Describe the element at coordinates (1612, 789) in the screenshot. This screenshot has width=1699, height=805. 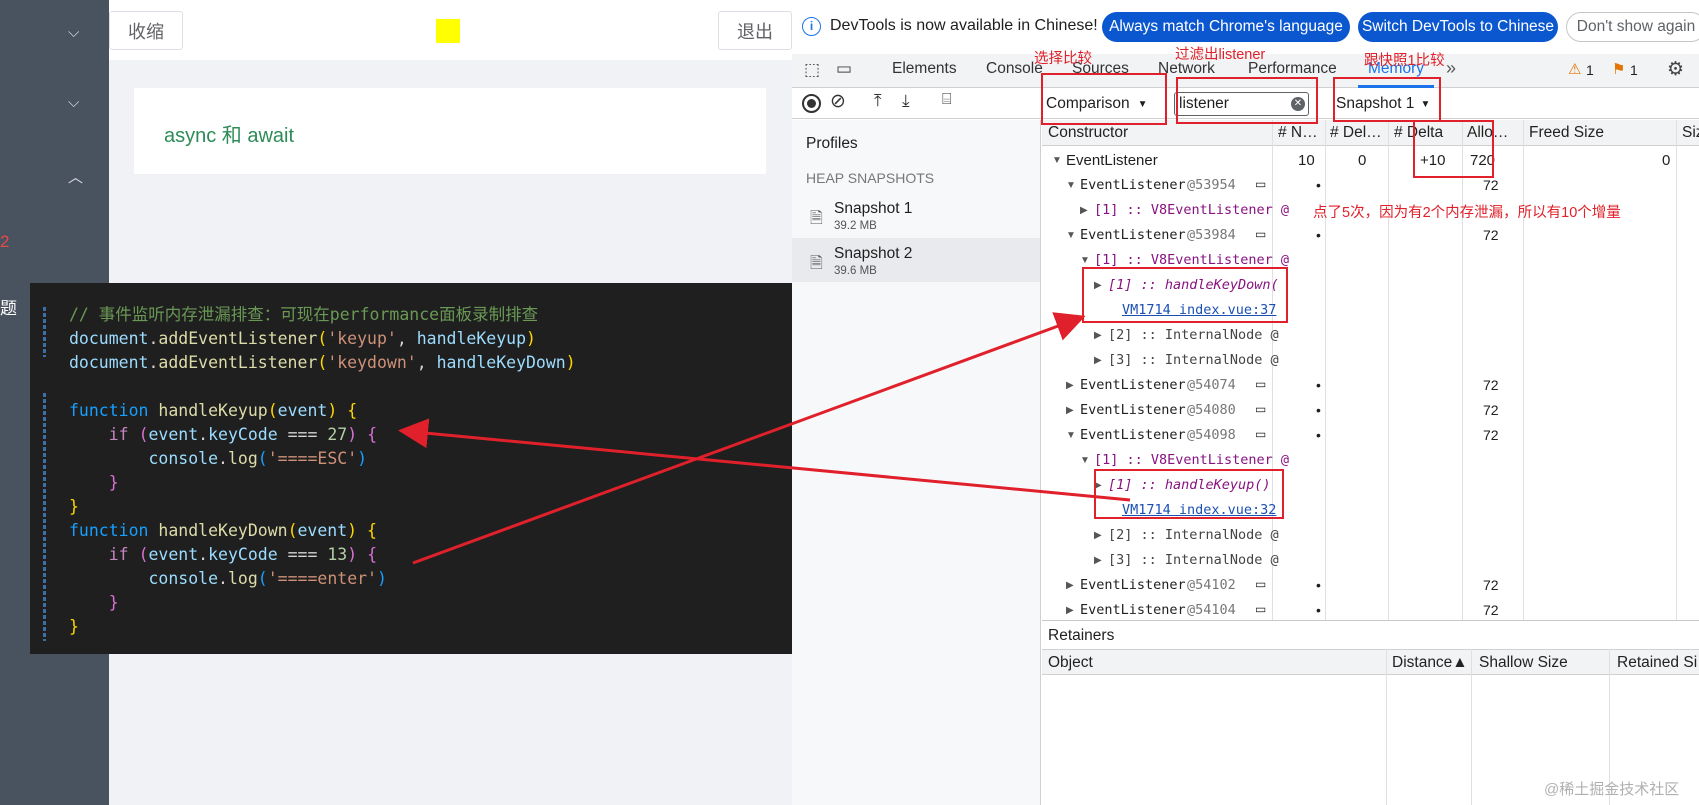
I see `watermark: @稀土掘金技术社区` at that location.